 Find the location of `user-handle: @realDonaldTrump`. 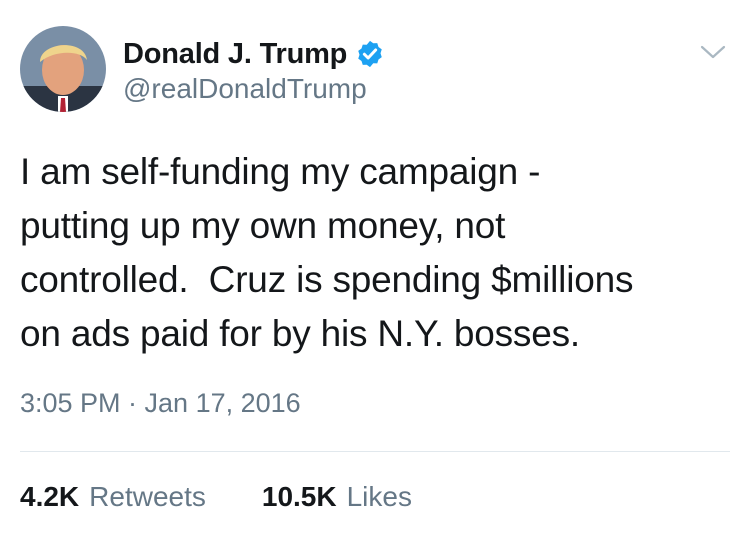

user-handle: @realDonaldTrump is located at coordinates (245, 89).